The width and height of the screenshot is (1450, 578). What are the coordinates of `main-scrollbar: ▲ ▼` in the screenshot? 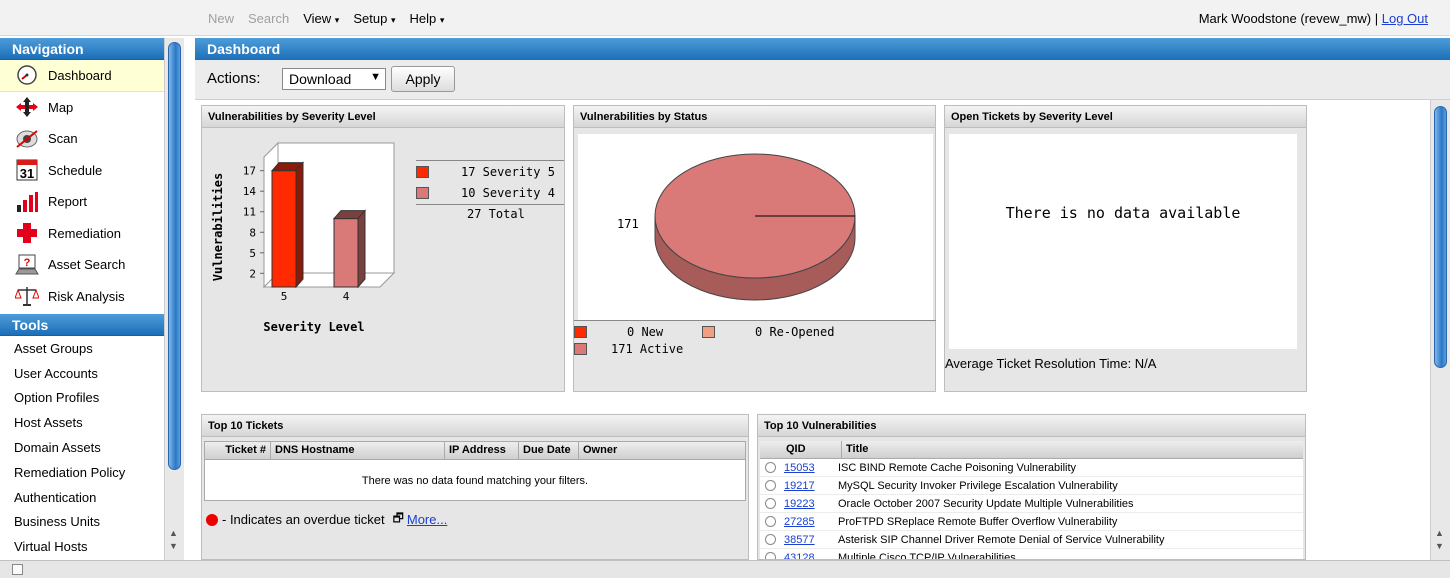 It's located at (1440, 330).